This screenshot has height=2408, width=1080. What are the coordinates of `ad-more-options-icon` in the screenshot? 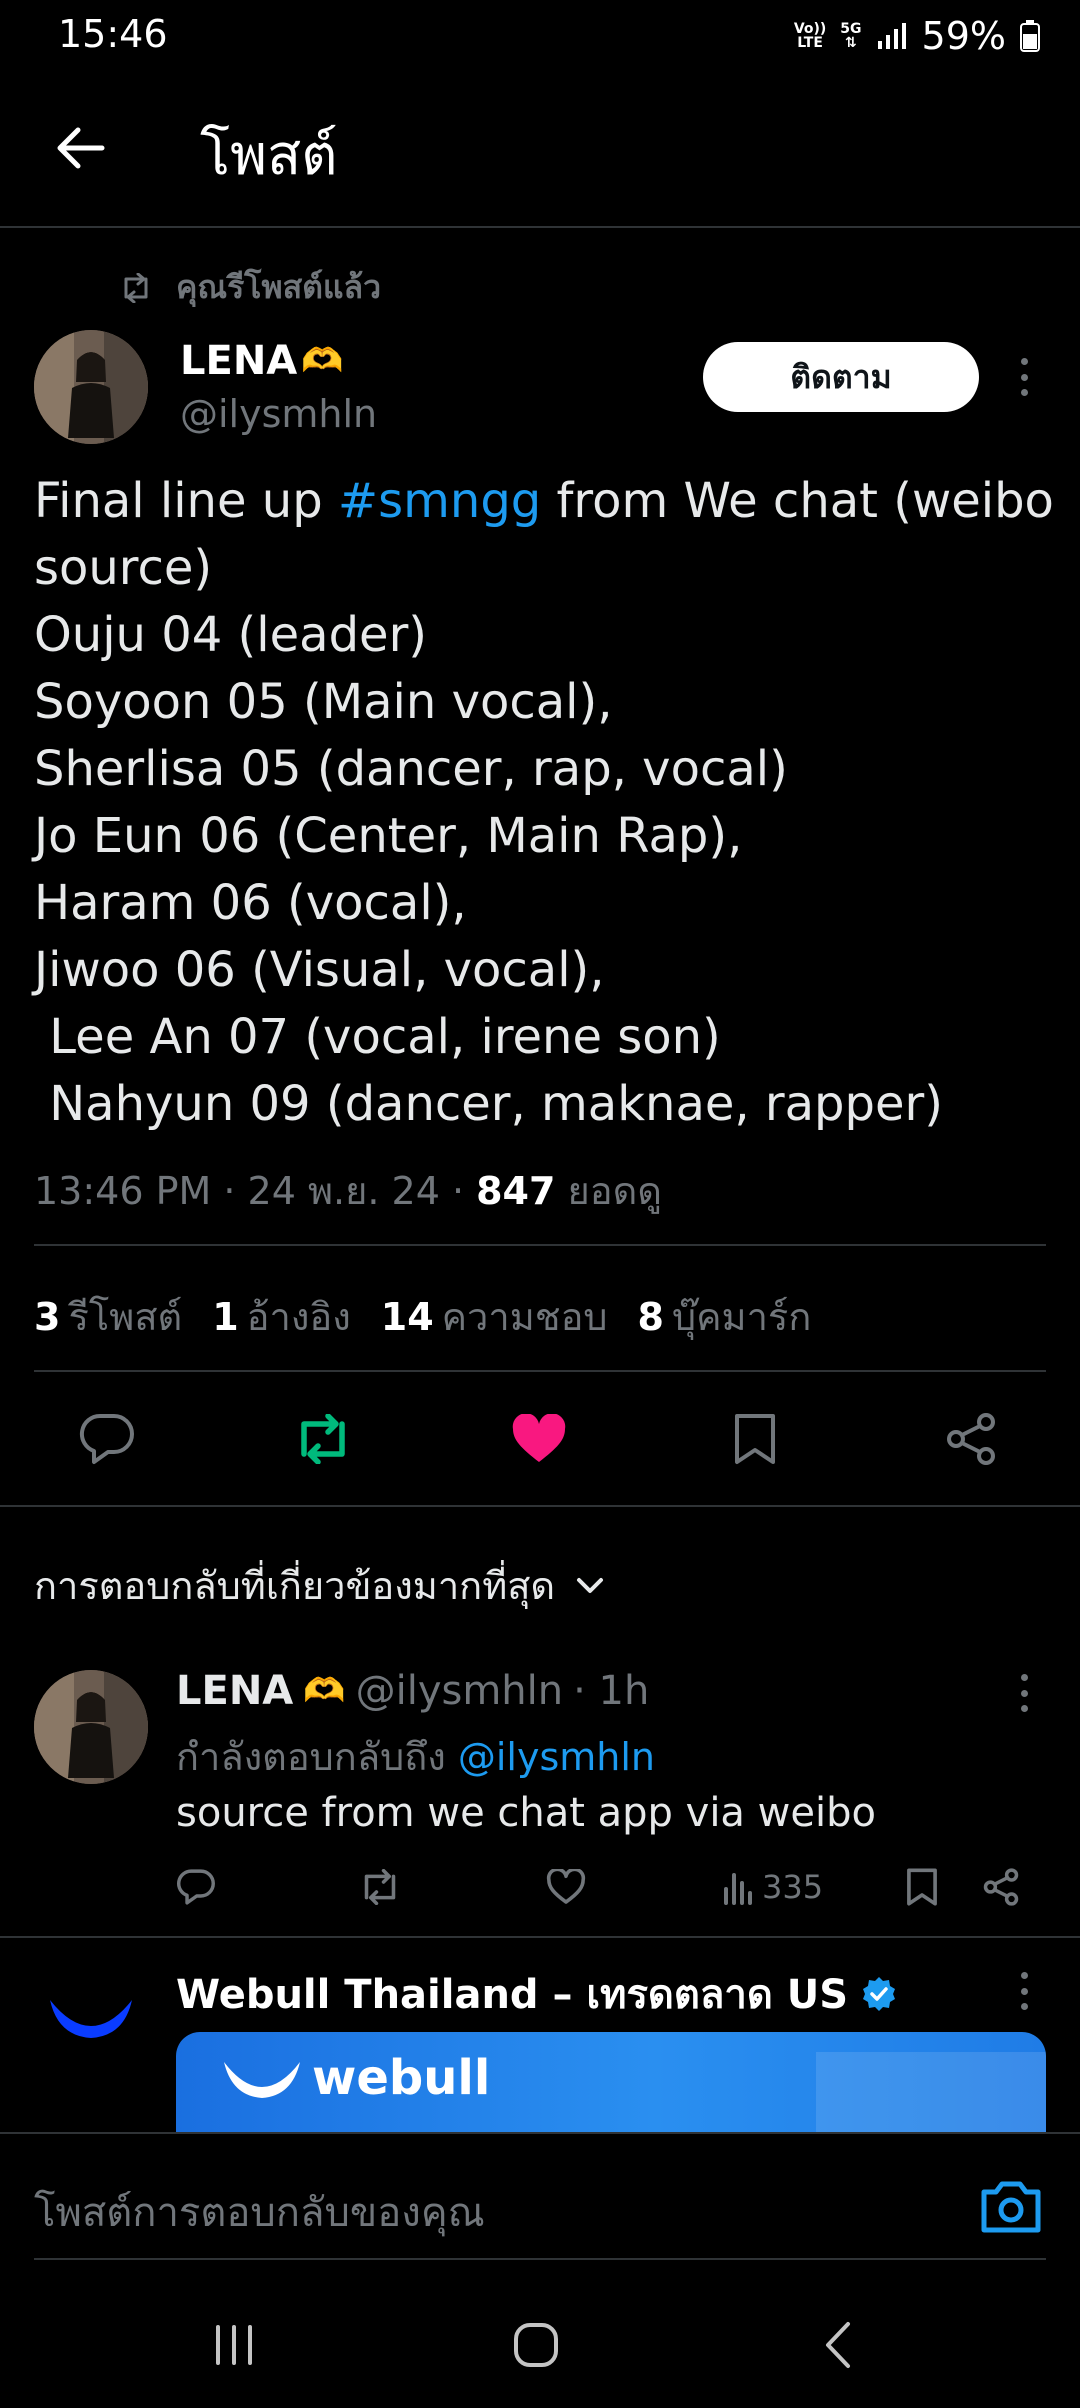 It's located at (1024, 1991).